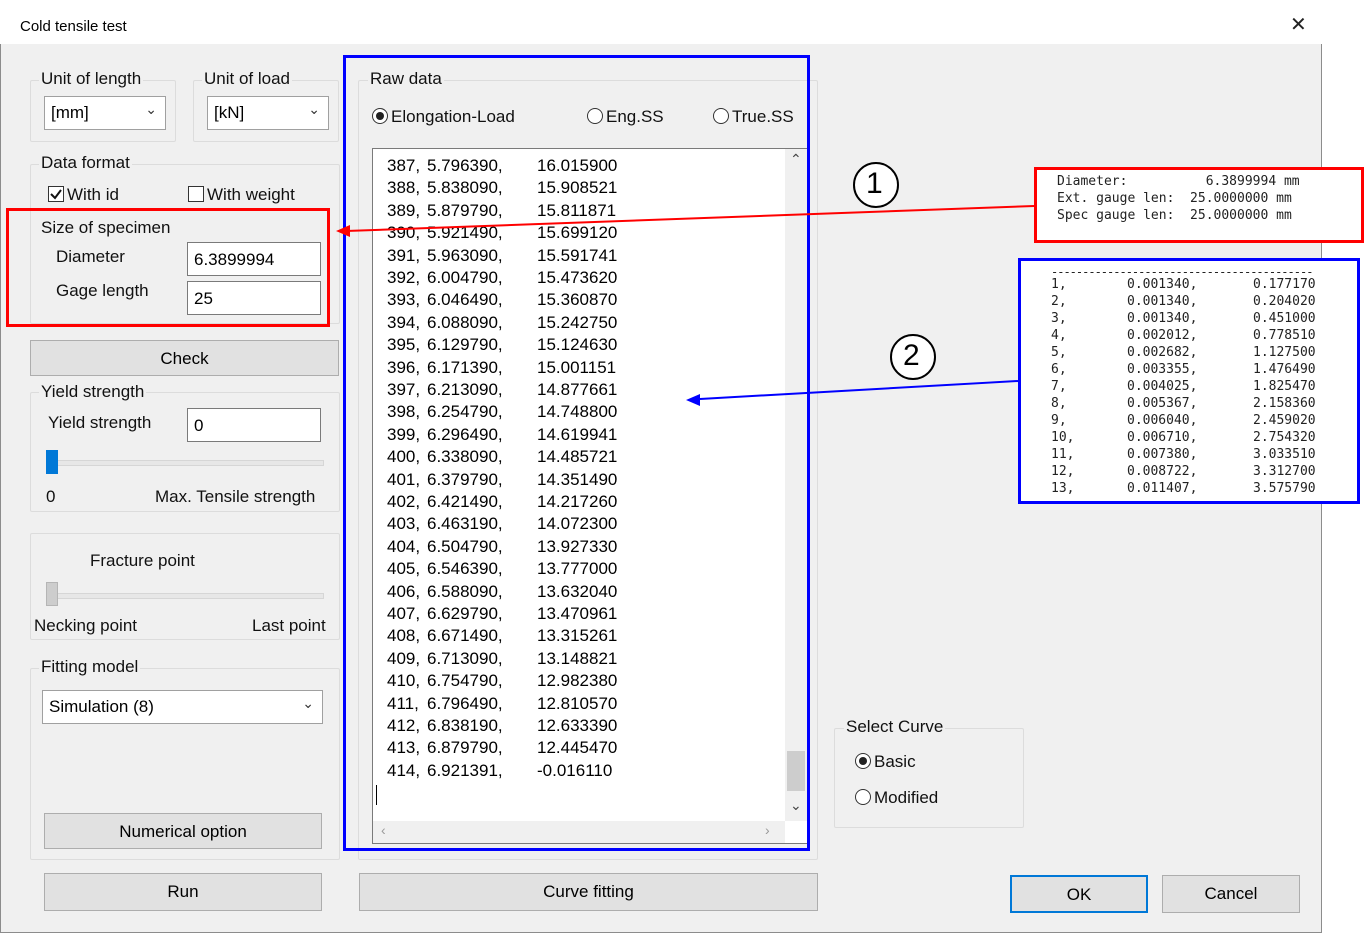 The width and height of the screenshot is (1366, 933). I want to click on file-header-line: Diameter: 6.3899994 mm, so click(1178, 181).